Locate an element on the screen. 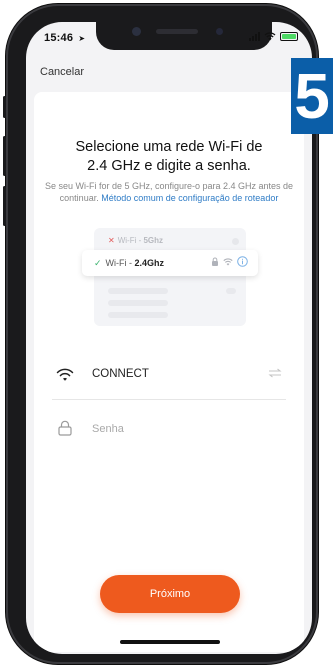 The image size is (333, 670). status-icons is located at coordinates (273, 36).